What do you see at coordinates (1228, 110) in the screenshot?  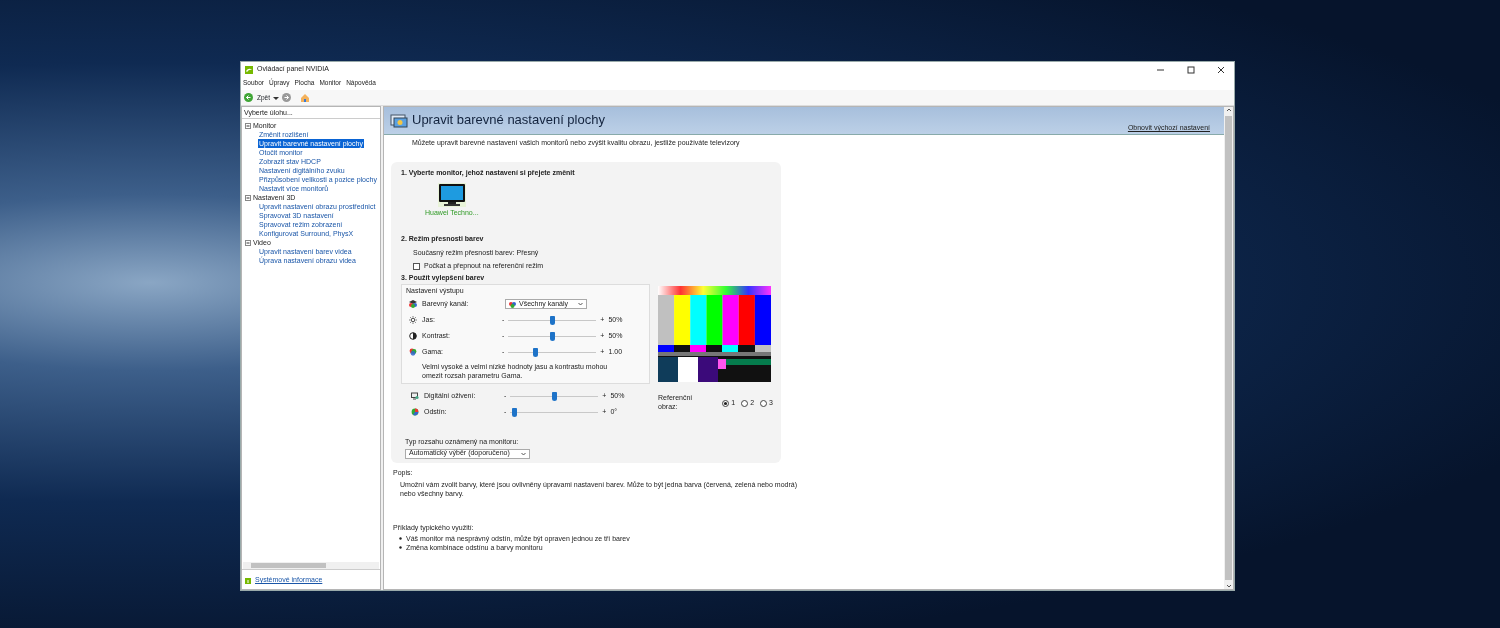 I see `scroll-up-icon` at bounding box center [1228, 110].